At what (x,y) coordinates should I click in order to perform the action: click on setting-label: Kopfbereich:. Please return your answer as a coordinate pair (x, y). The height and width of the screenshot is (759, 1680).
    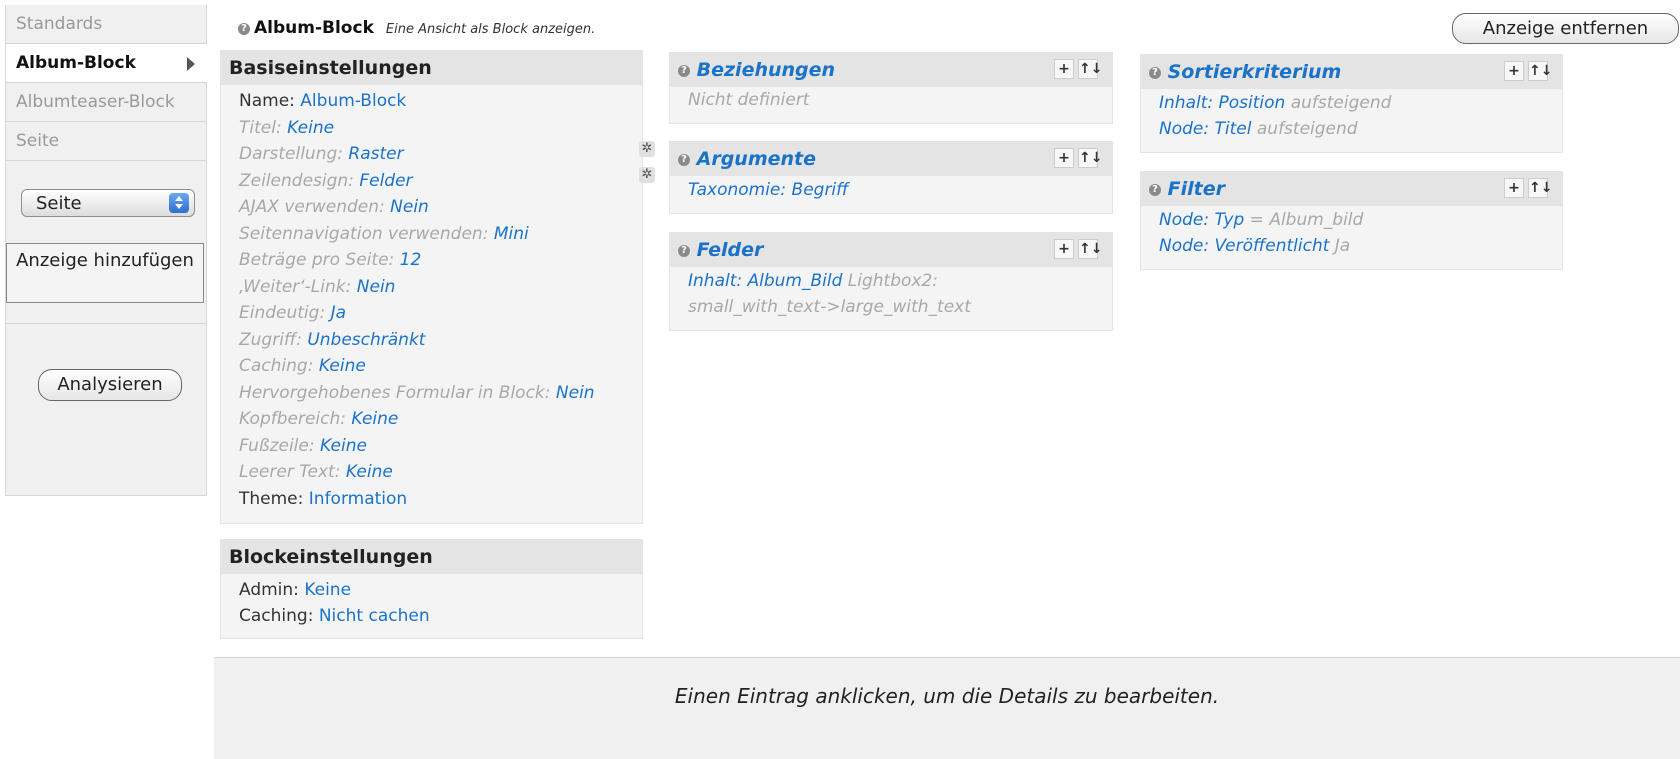
    Looking at the image, I should click on (292, 419).